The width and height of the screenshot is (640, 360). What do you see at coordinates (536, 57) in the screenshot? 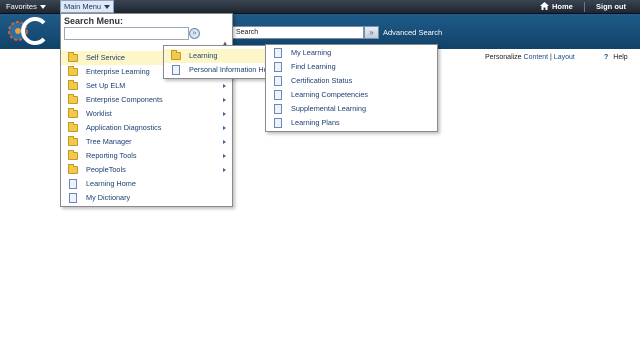
I see `personalize-content-link: Content` at bounding box center [536, 57].